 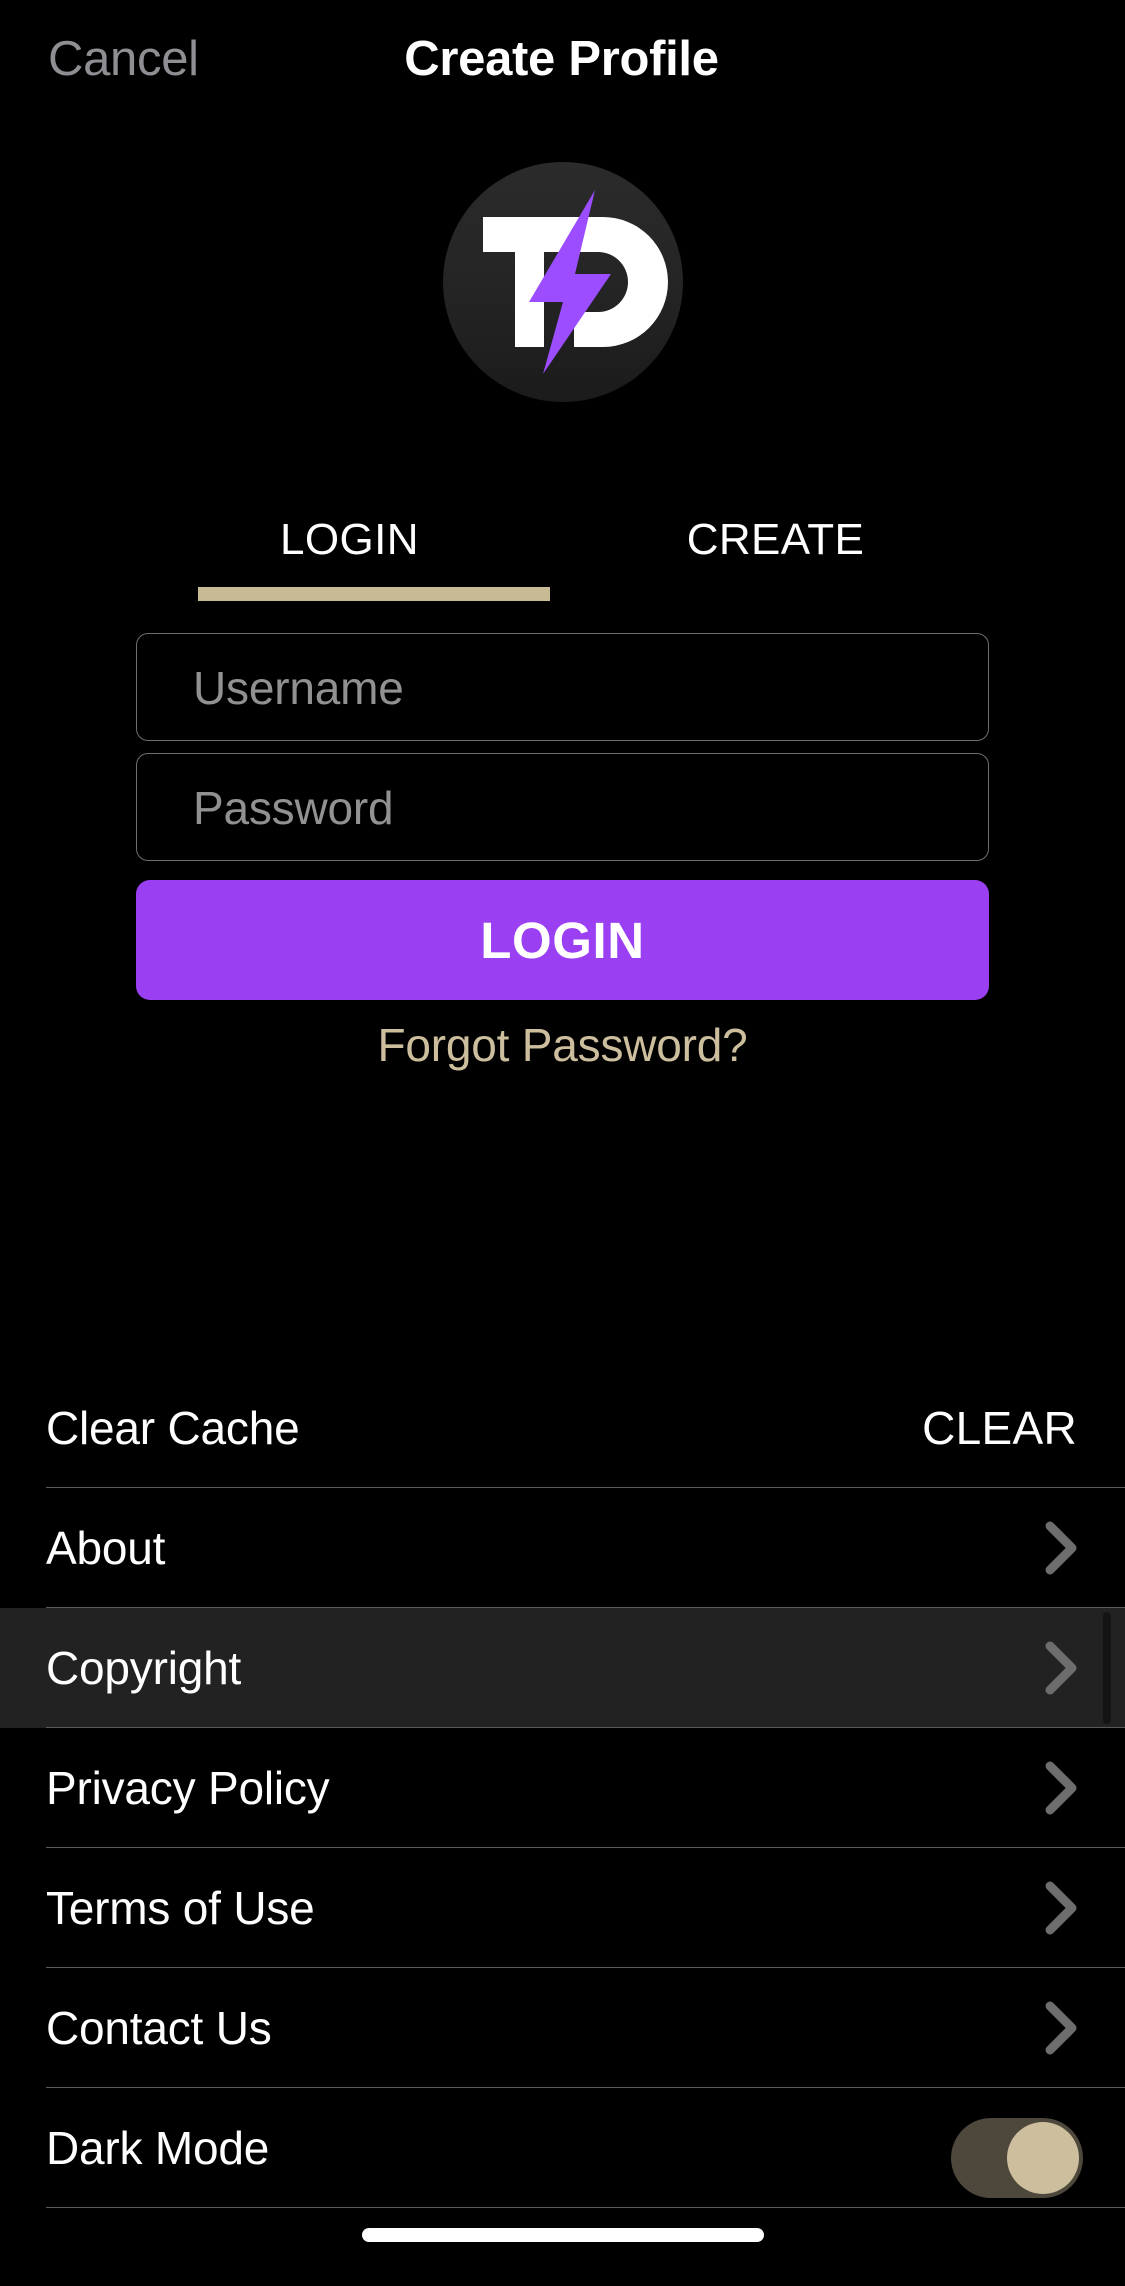 What do you see at coordinates (173, 1428) in the screenshot?
I see `settings-row-label: Clear Cache` at bounding box center [173, 1428].